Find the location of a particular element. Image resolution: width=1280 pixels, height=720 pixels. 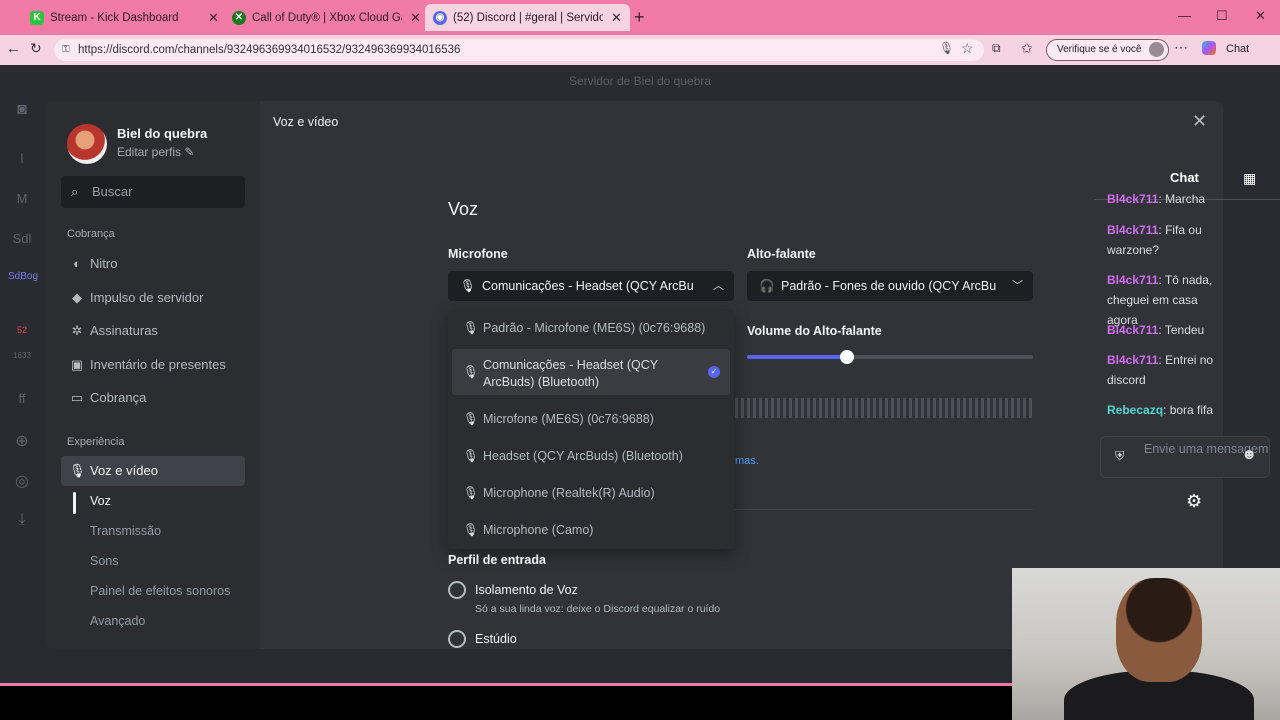

copilot-icon is located at coordinates (1209, 48).